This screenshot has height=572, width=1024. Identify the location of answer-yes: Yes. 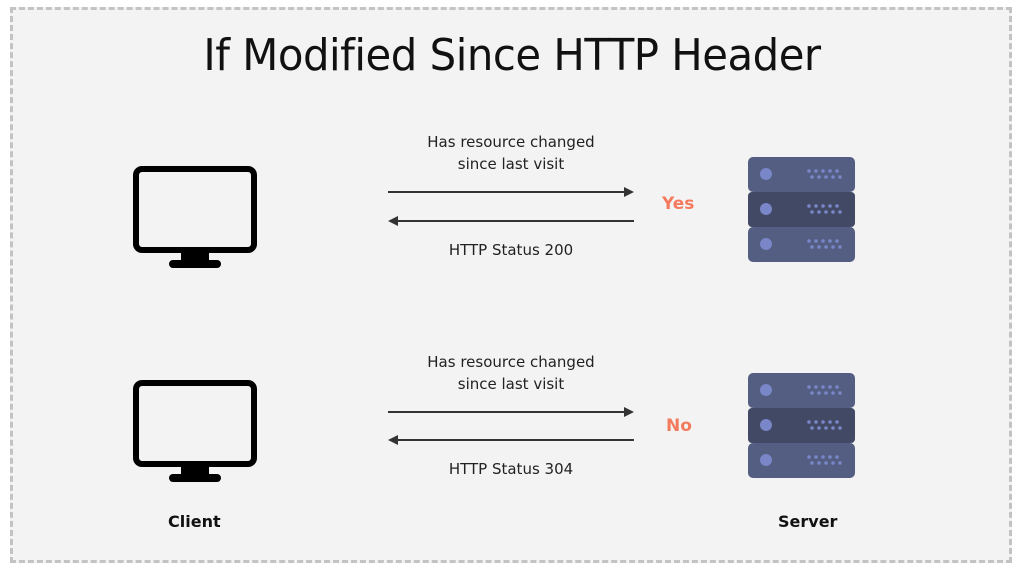
(678, 204).